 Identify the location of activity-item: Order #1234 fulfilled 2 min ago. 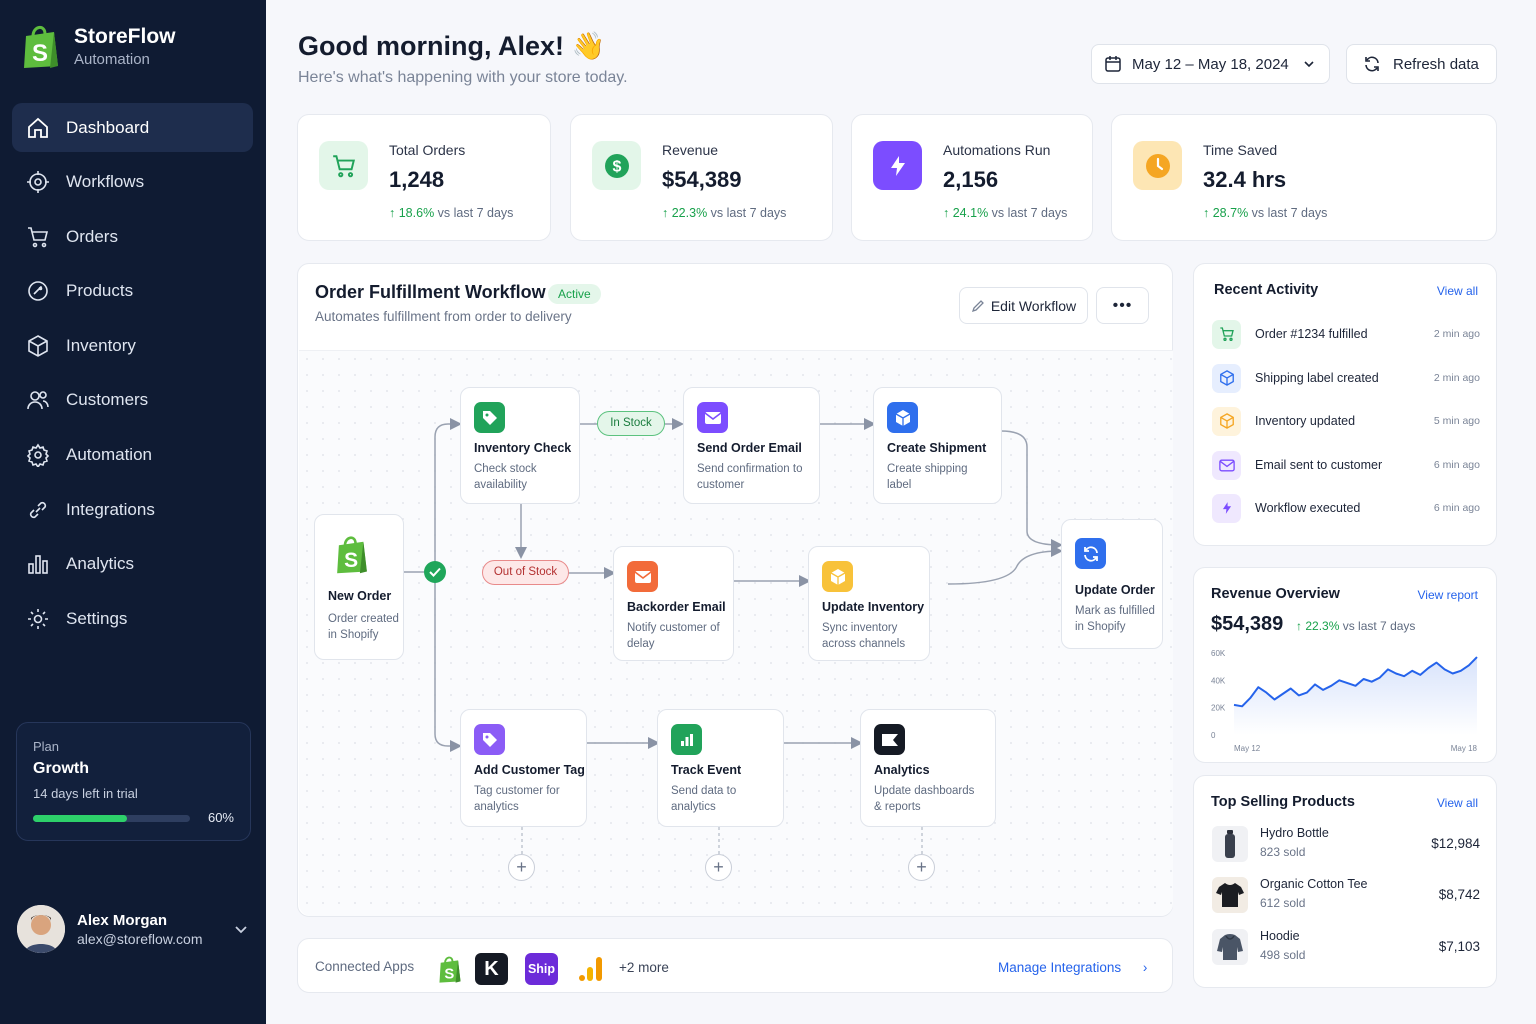
(1346, 334).